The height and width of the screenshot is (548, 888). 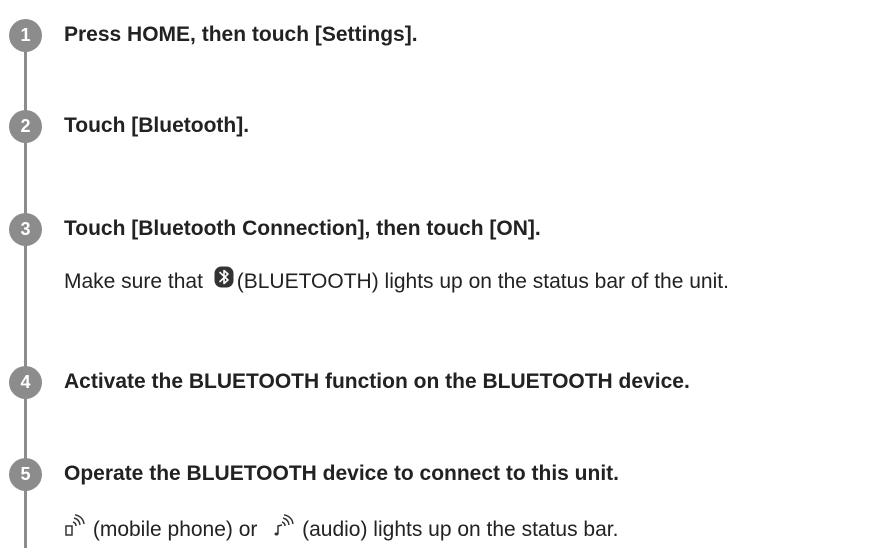 I want to click on mobile-phone-icon, so click(x=75, y=528).